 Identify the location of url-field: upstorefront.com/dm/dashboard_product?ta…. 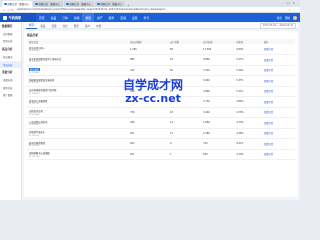
(144, 9).